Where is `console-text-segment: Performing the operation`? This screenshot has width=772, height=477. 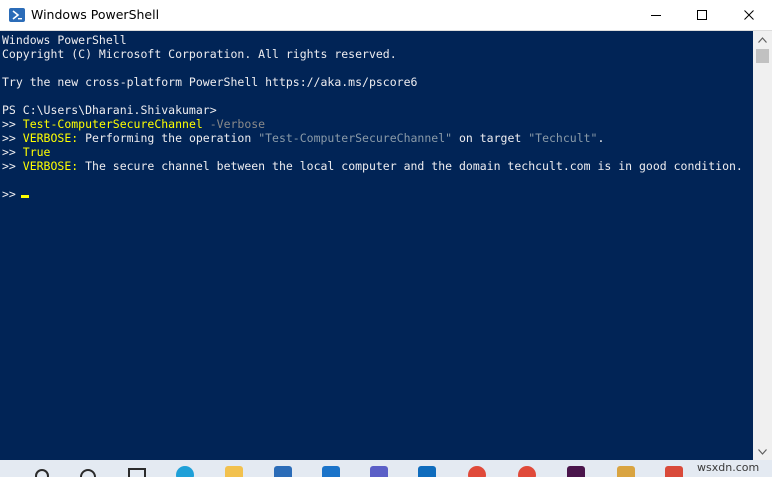
console-text-segment: Performing the operation is located at coordinates (168, 138).